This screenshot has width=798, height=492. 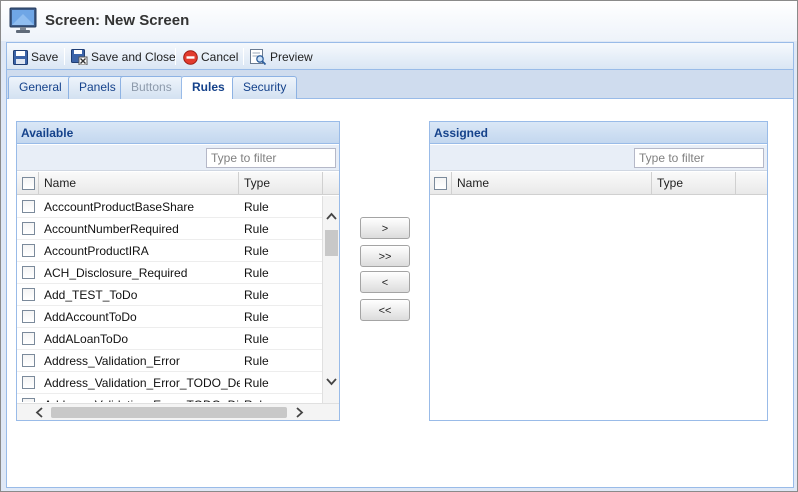 I want to click on add-all-button: >>, so click(x=385, y=256).